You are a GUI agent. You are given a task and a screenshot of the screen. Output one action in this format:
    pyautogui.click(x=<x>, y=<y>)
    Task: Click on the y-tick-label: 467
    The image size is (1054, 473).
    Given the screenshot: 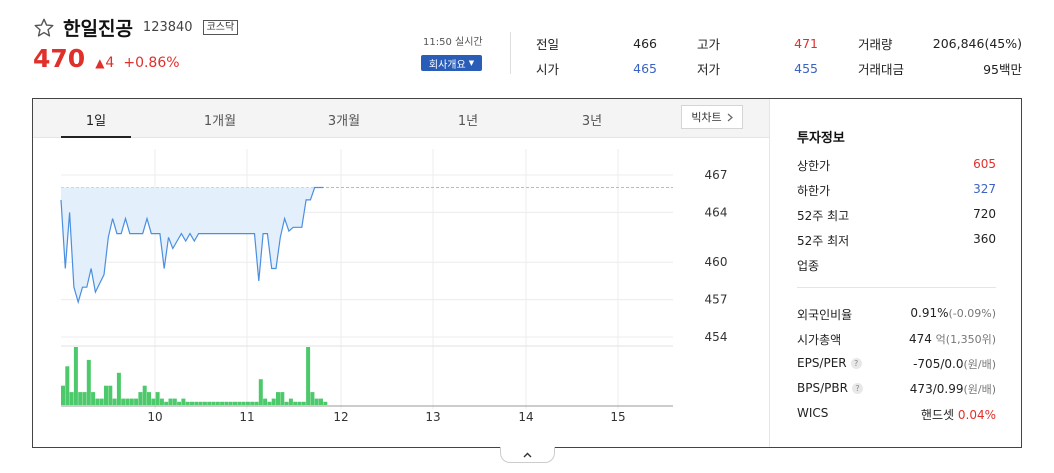 What is the action you would take?
    pyautogui.click(x=716, y=175)
    